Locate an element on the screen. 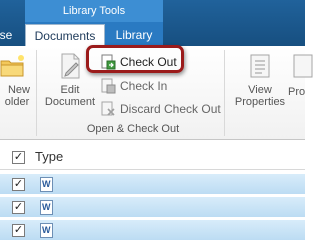 The width and height of the screenshot is (320, 247). new-folder-label-line2: older is located at coordinates (17, 102).